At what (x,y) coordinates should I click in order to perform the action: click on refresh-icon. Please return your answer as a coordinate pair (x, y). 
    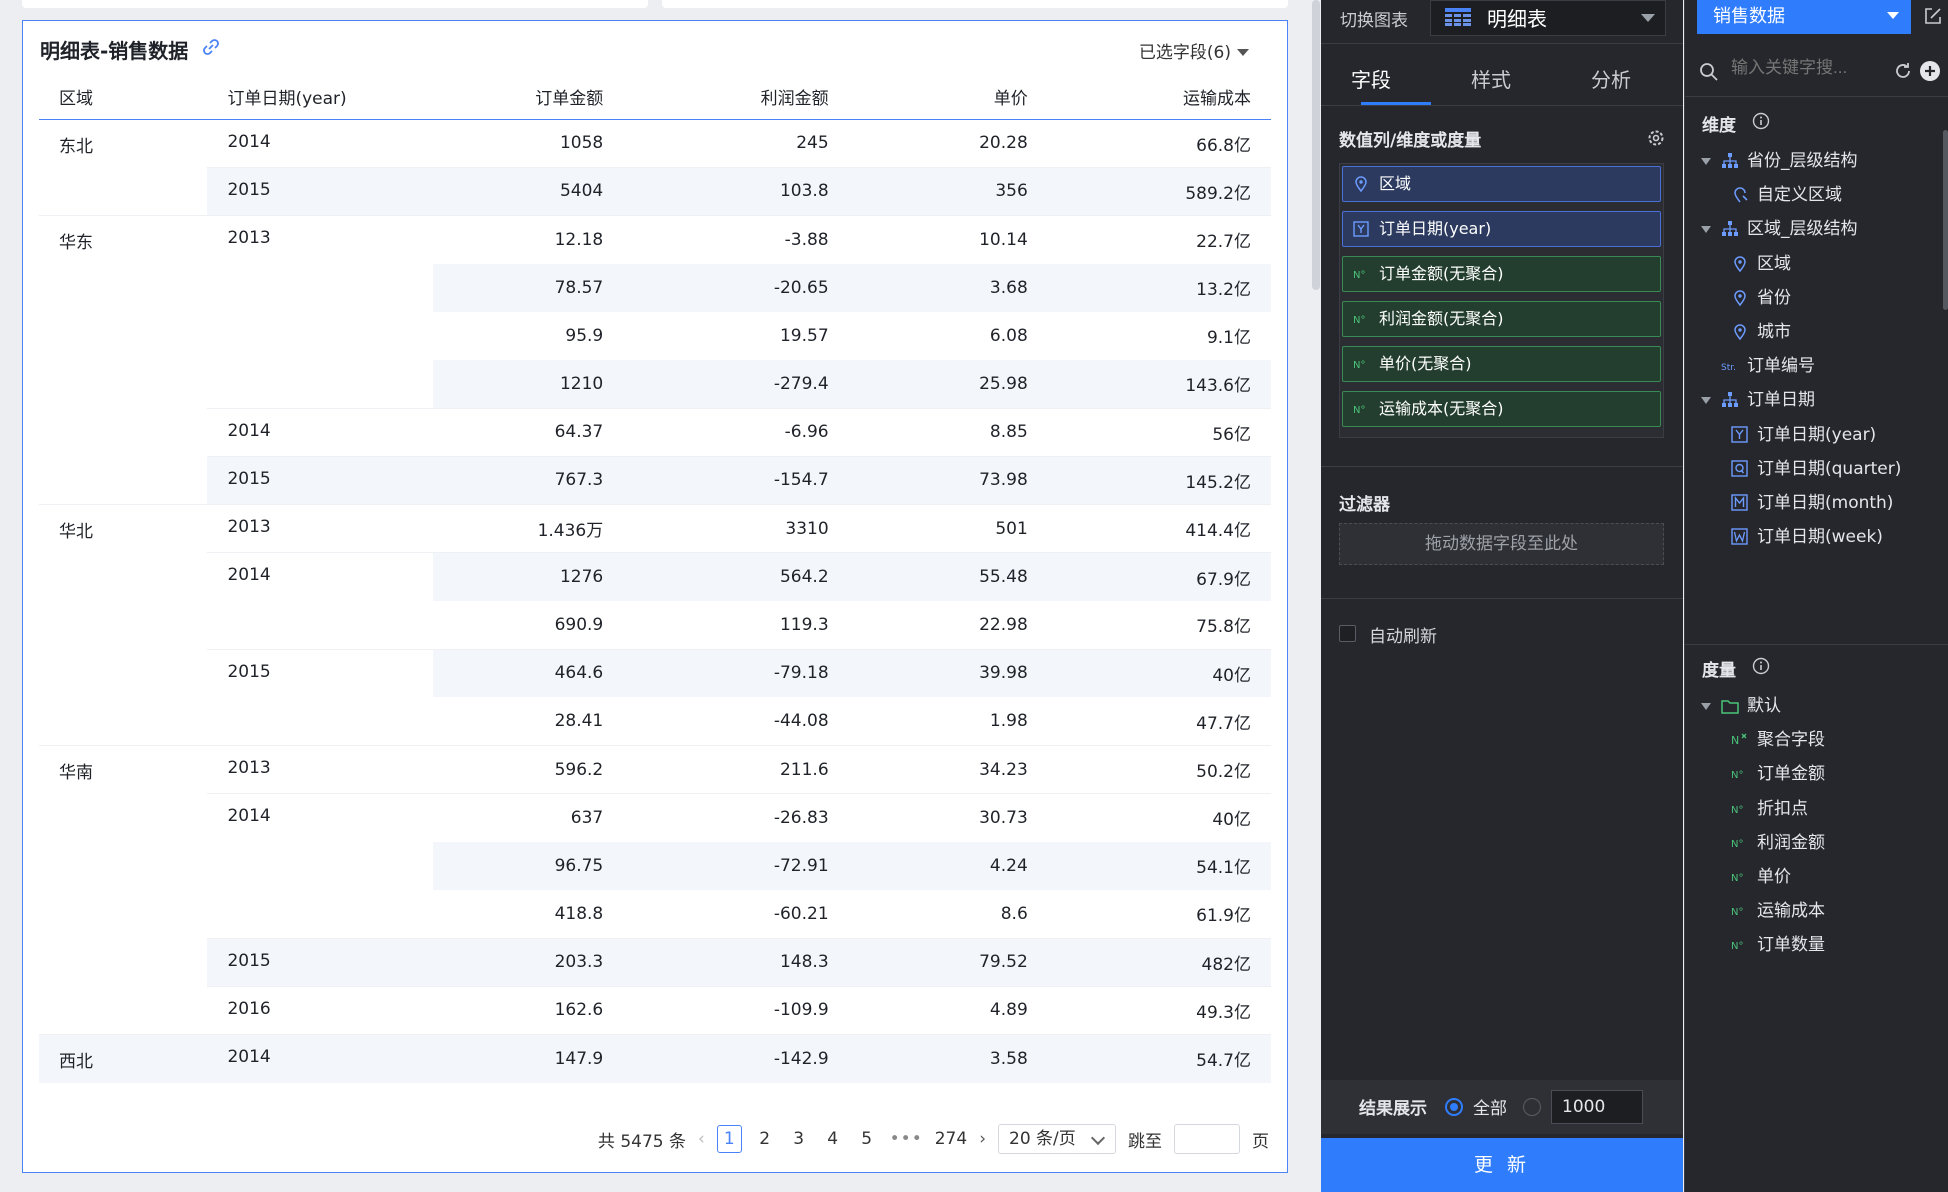
    Looking at the image, I should click on (1903, 71).